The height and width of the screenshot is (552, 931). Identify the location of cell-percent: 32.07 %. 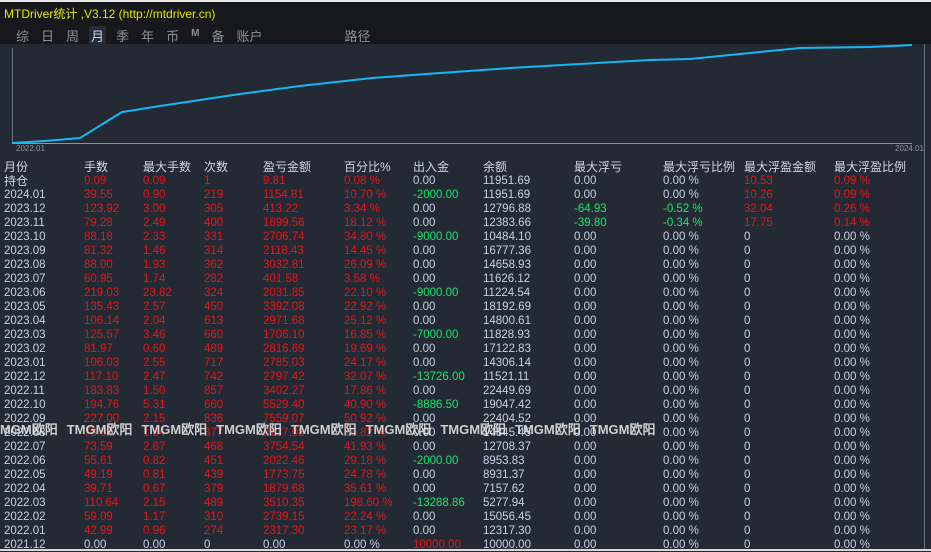
(365, 377).